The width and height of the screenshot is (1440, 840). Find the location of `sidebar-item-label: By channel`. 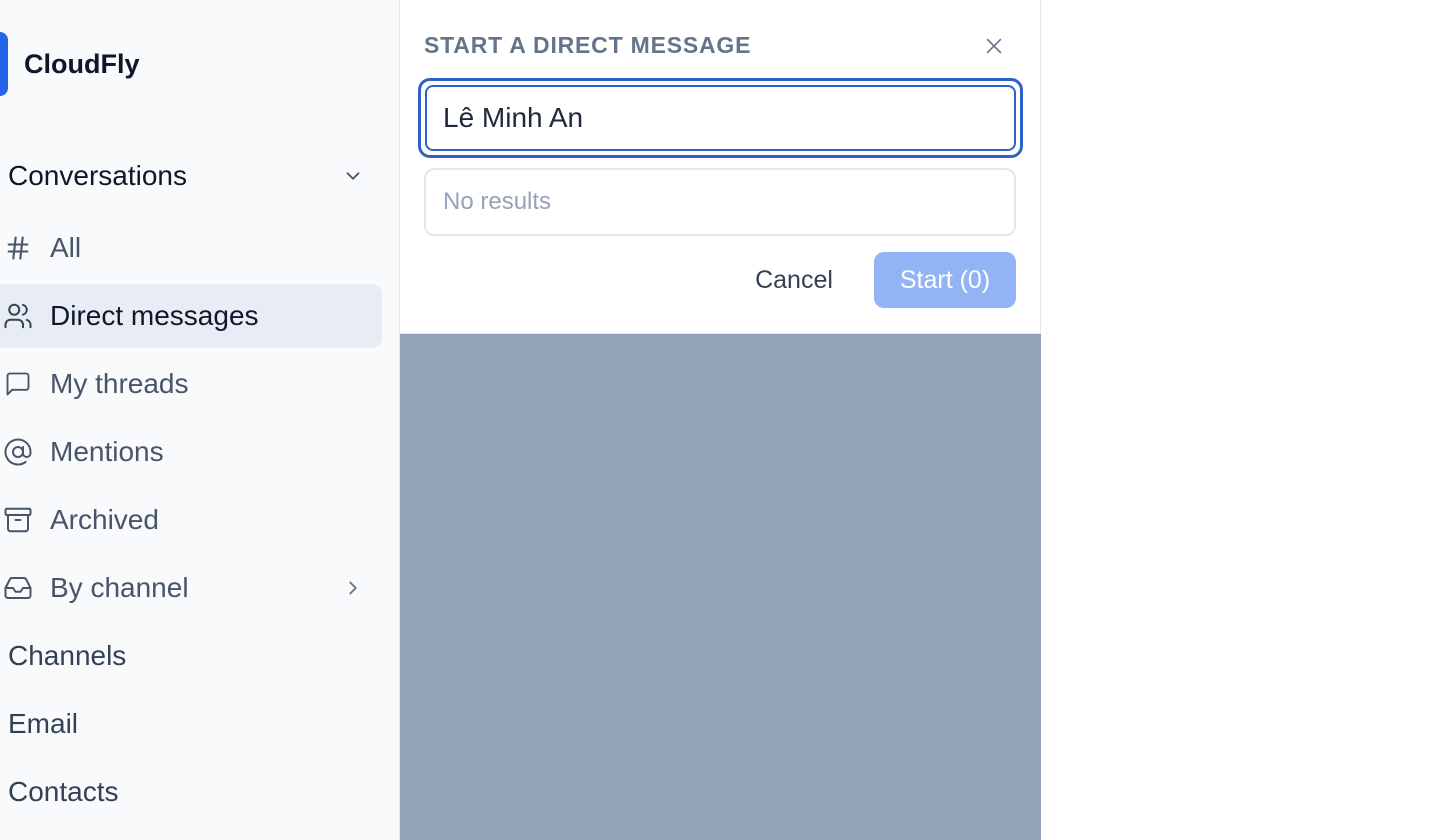

sidebar-item-label: By channel is located at coordinates (119, 587).